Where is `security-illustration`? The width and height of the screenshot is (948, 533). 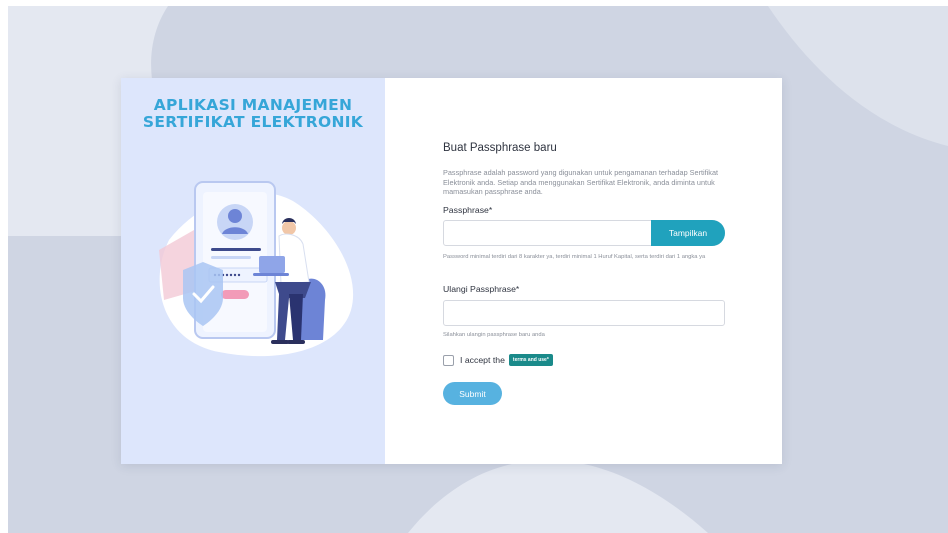 security-illustration is located at coordinates (256, 269).